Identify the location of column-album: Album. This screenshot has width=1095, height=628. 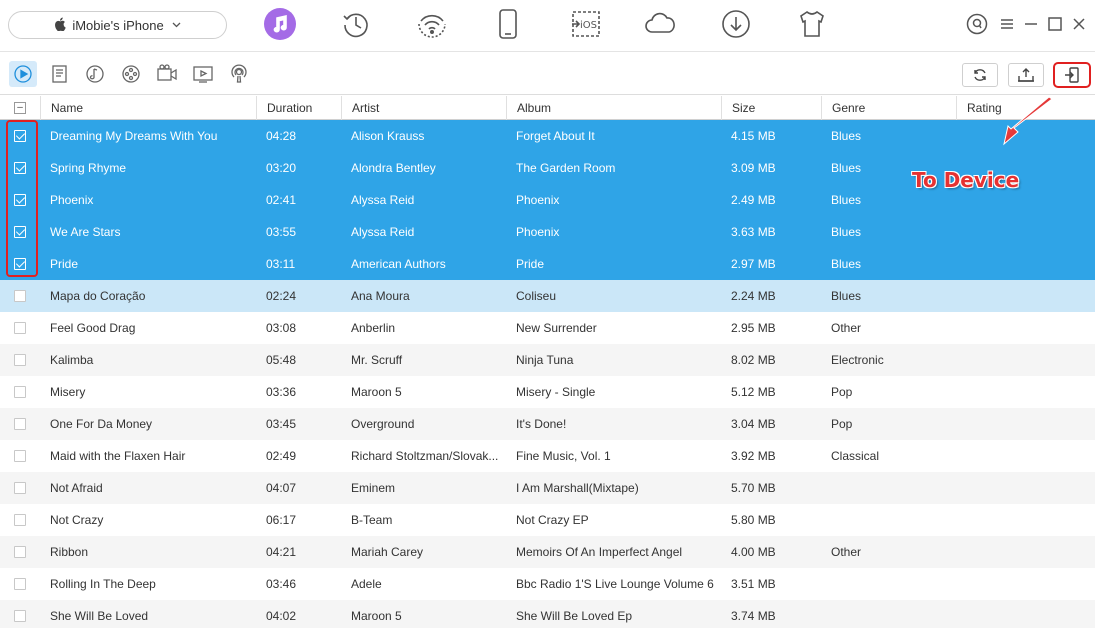
(613, 108).